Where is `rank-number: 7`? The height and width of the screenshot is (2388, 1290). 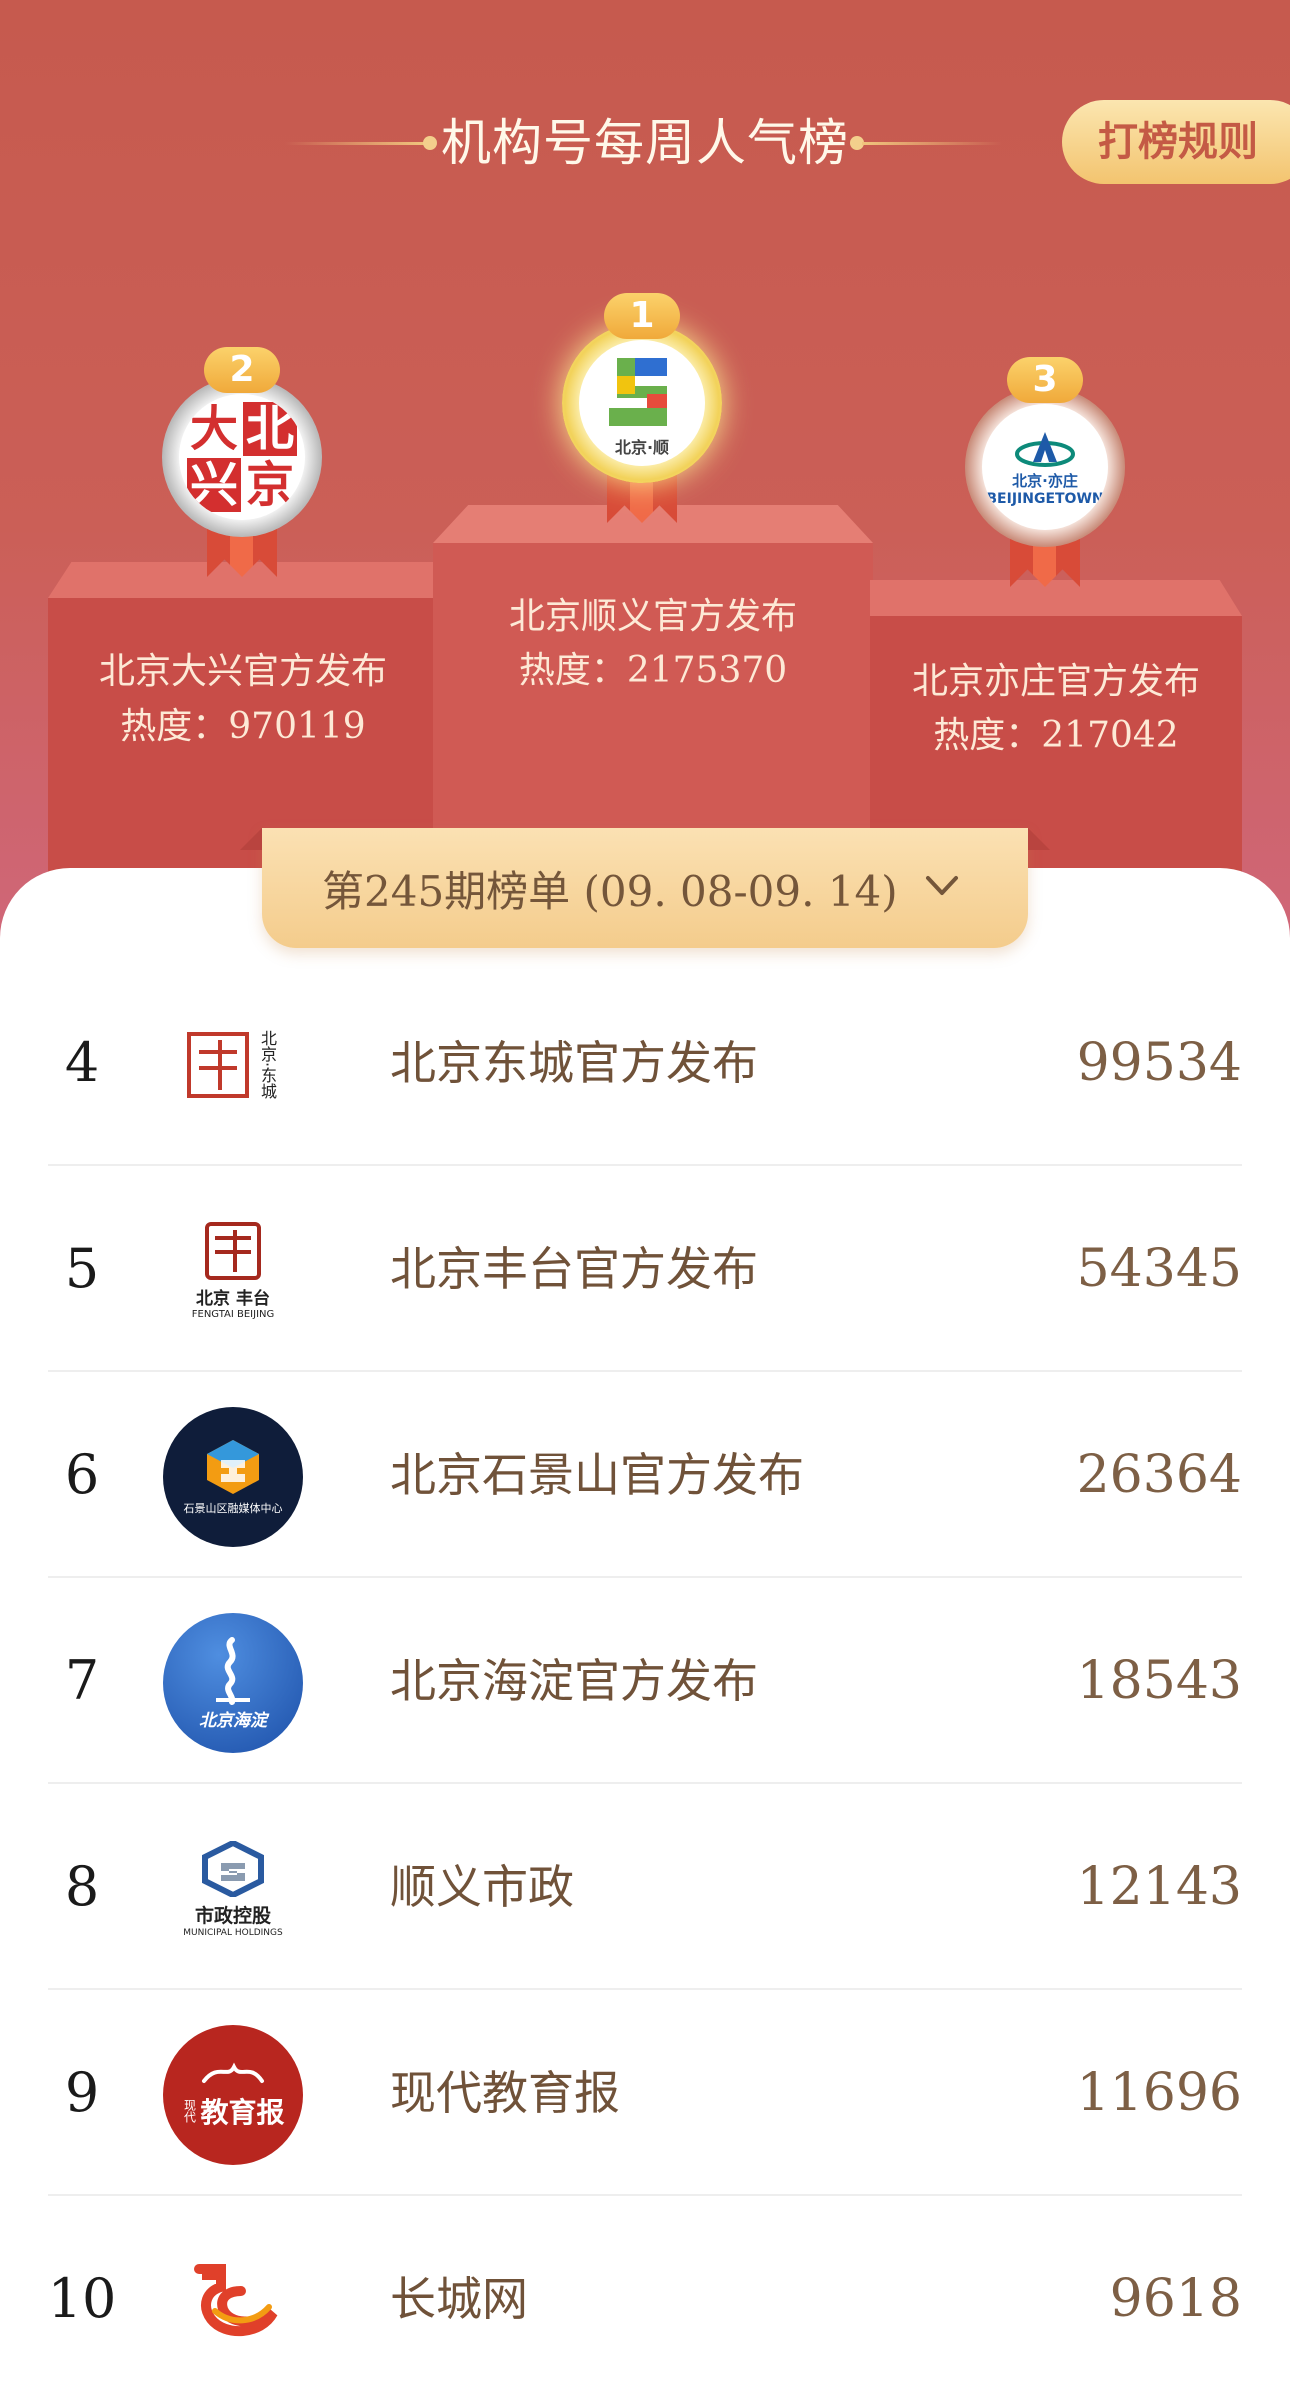 rank-number: 7 is located at coordinates (82, 1680).